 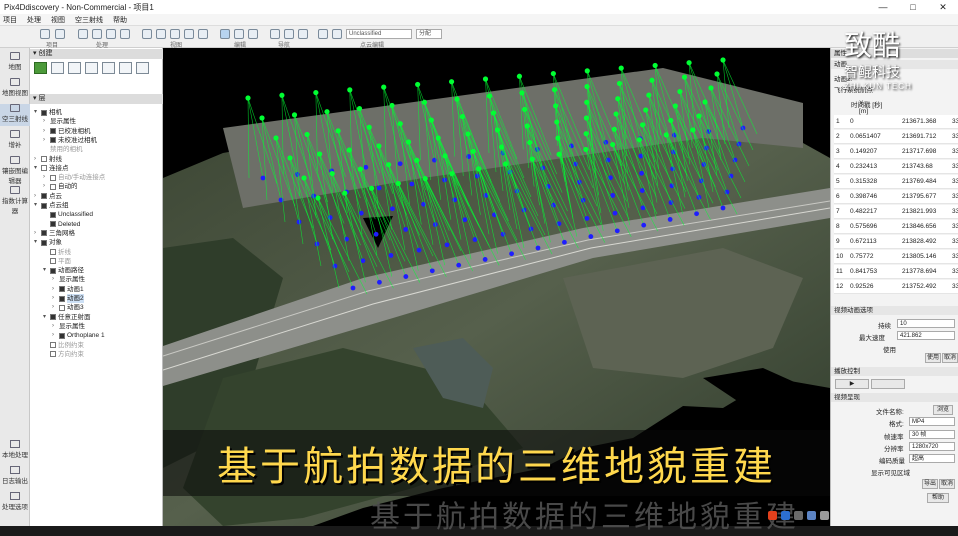 What do you see at coordinates (83, 34) in the screenshot?
I see `process-icon` at bounding box center [83, 34].